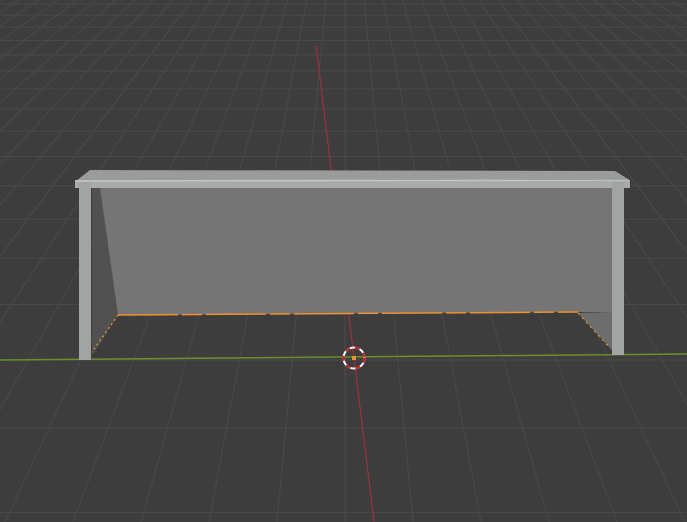 This screenshot has height=522, width=687. What do you see at coordinates (618, 268) in the screenshot?
I see `goal-right-post` at bounding box center [618, 268].